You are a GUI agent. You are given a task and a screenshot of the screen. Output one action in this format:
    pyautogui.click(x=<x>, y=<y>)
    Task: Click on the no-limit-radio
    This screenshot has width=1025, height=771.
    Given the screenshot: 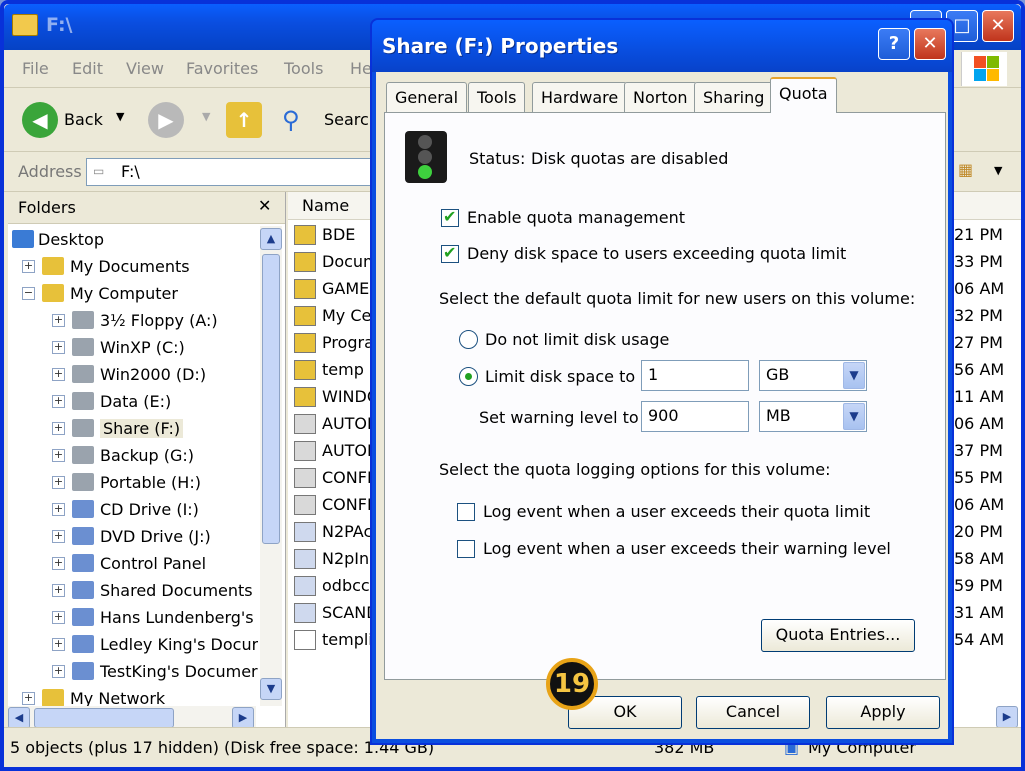 What is the action you would take?
    pyautogui.click(x=468, y=339)
    